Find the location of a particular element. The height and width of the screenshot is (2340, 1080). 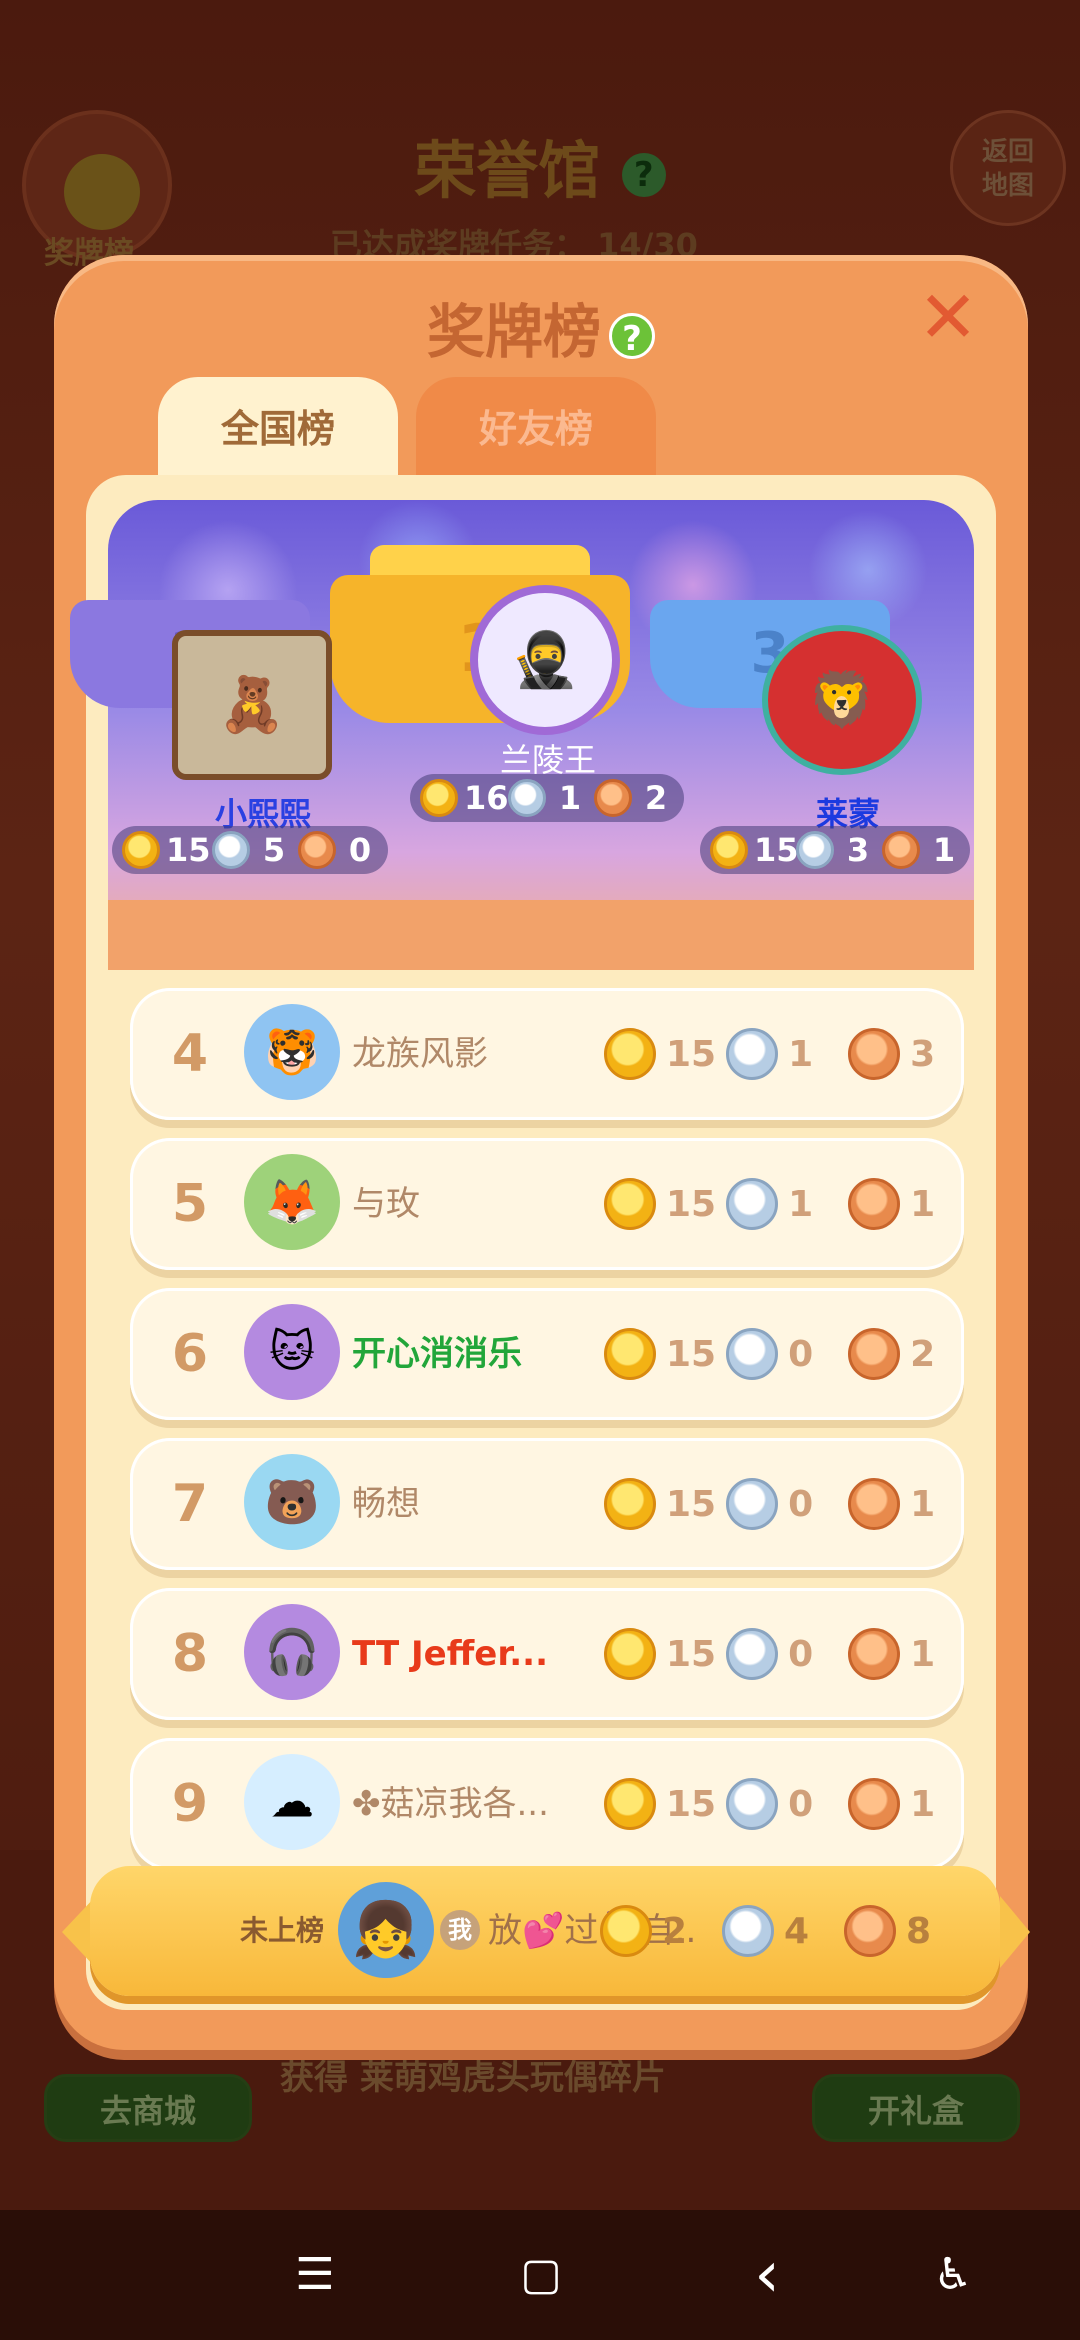

player-name: 龙族风影 is located at coordinates (420, 1054).